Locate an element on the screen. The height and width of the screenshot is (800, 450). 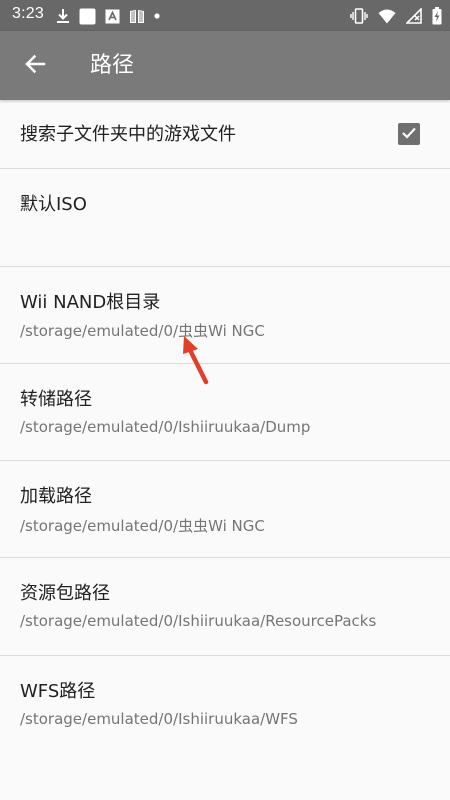
translate-icon is located at coordinates (112, 16).